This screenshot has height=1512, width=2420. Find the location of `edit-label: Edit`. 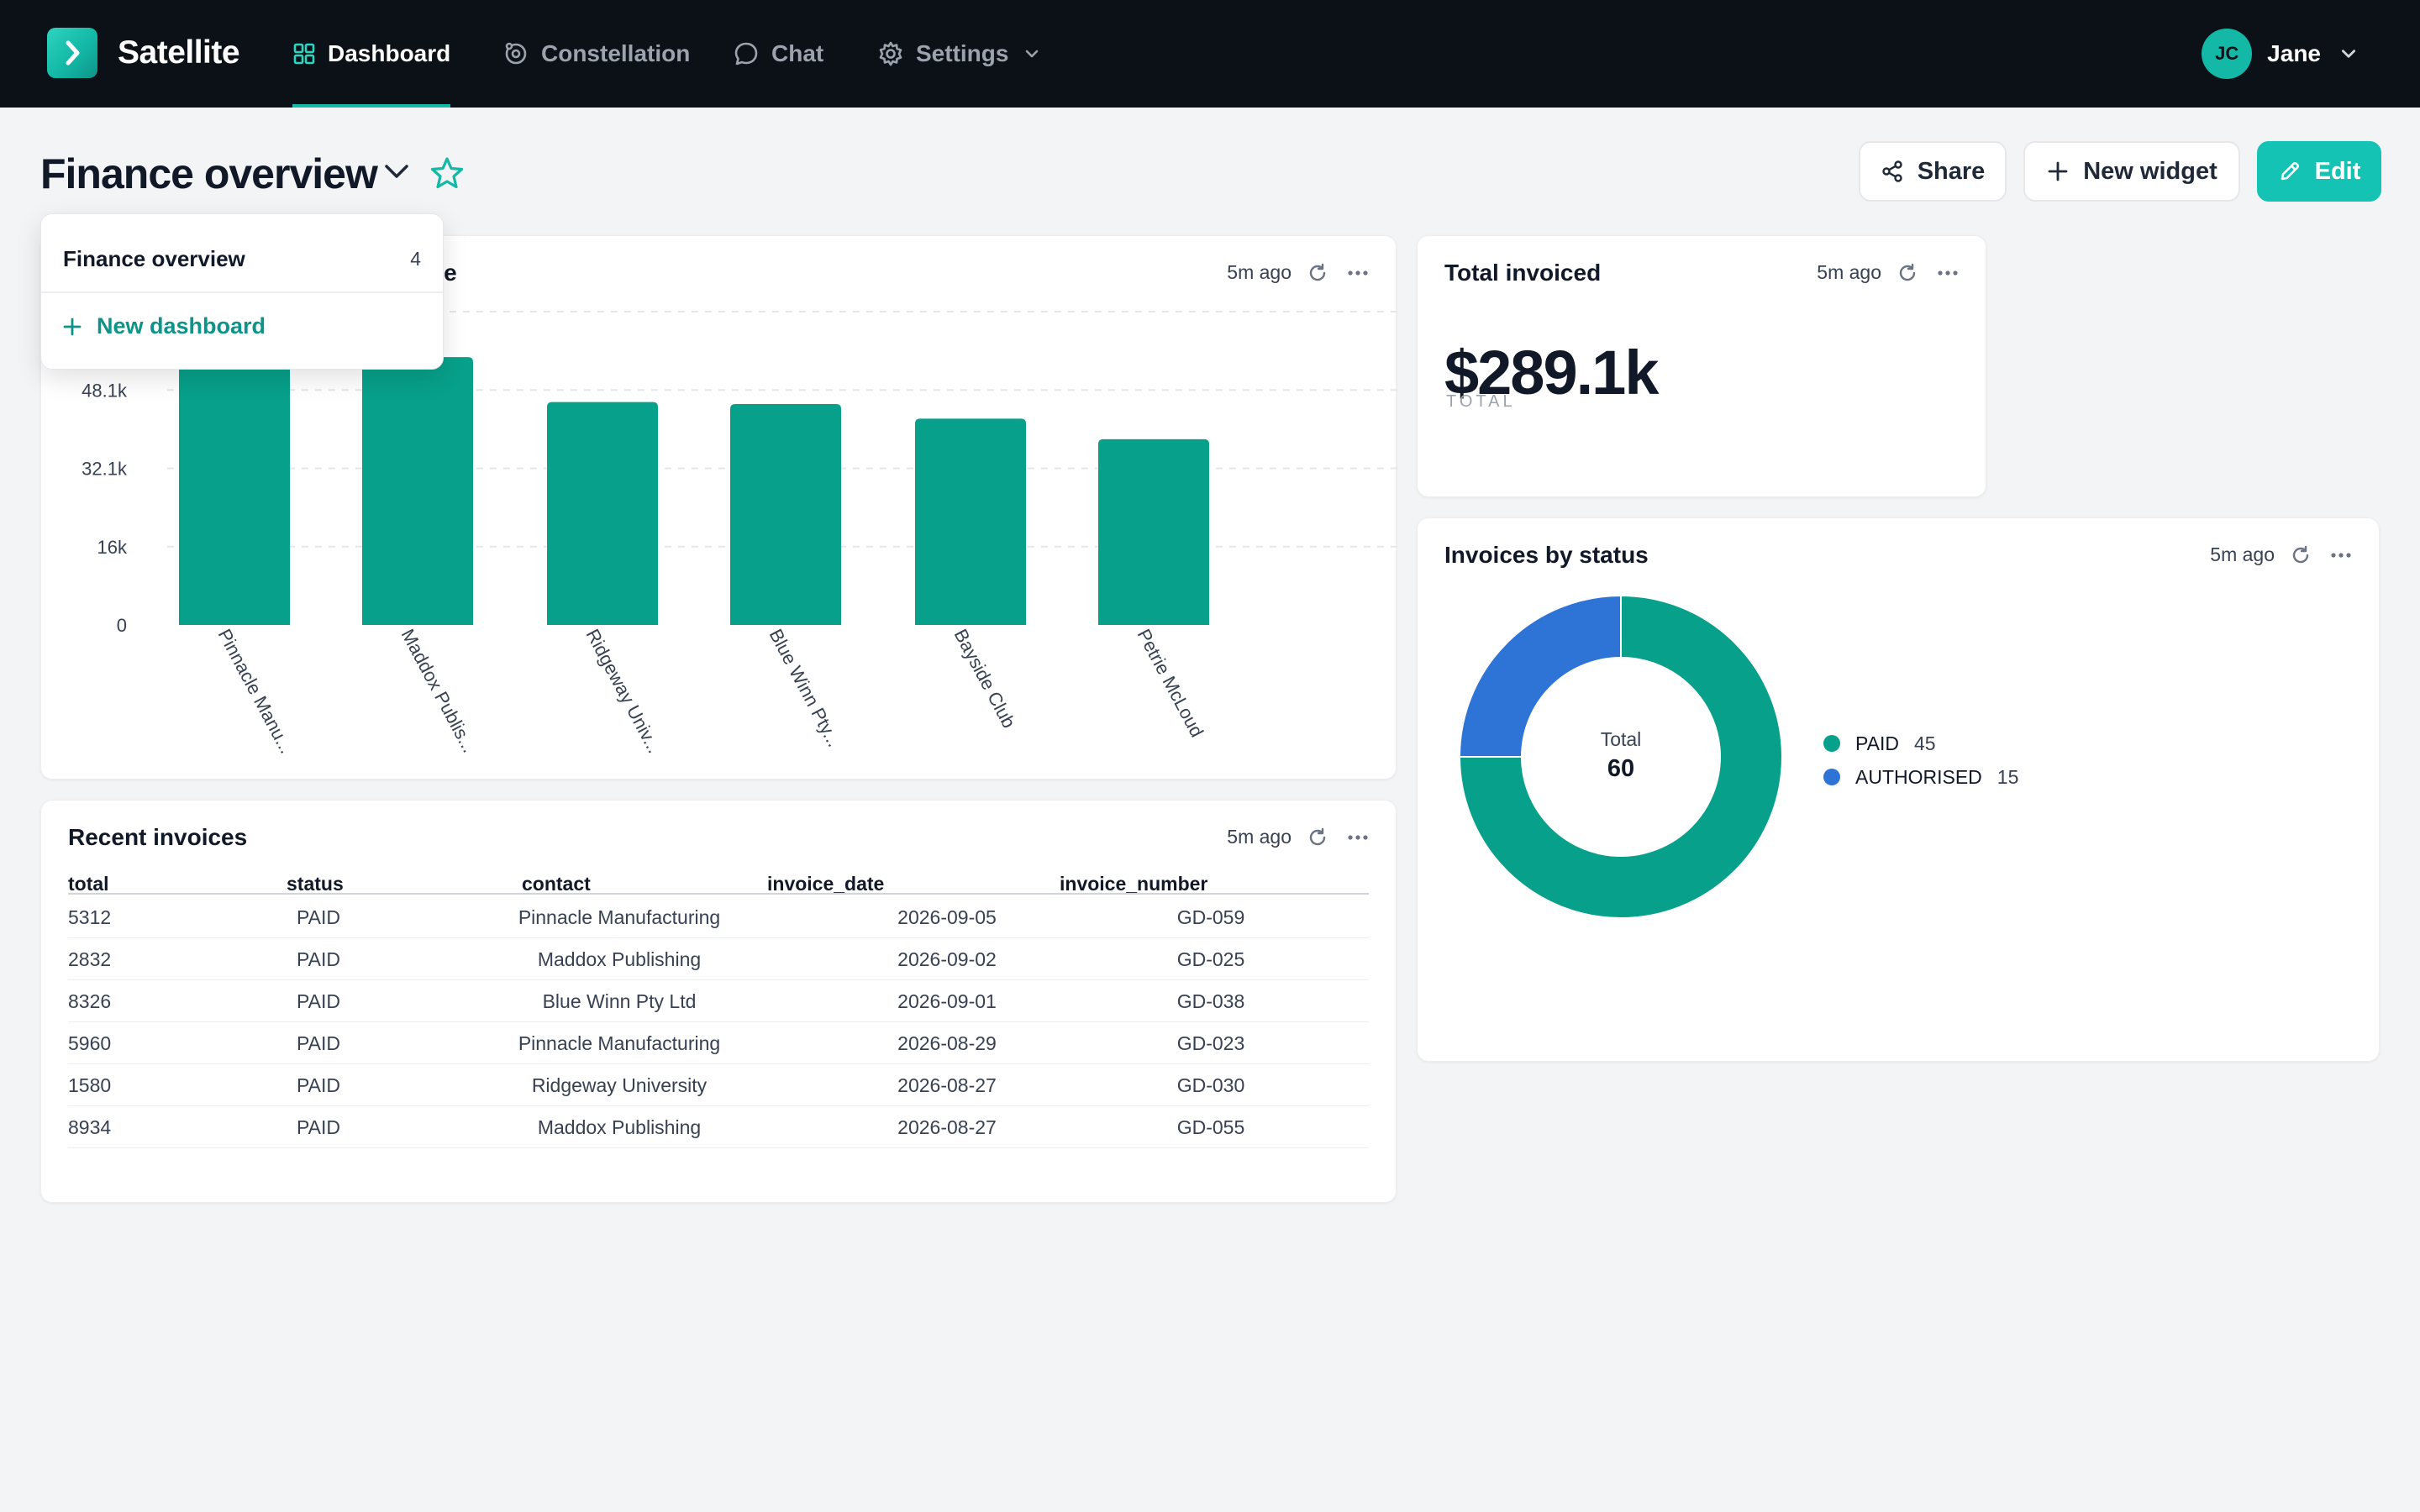

edit-label: Edit is located at coordinates (2337, 171).